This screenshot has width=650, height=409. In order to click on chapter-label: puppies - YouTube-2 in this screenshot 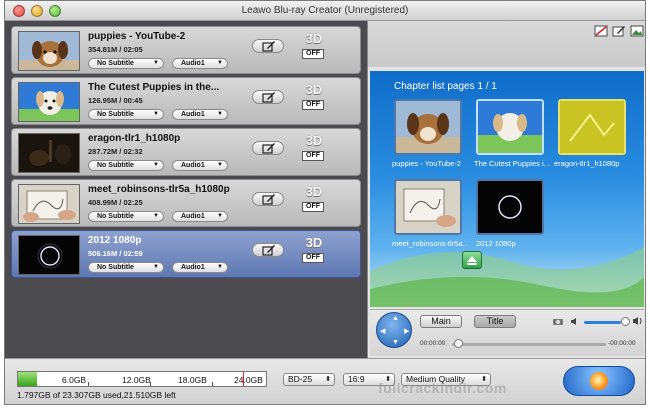, I will do `click(426, 163)`.